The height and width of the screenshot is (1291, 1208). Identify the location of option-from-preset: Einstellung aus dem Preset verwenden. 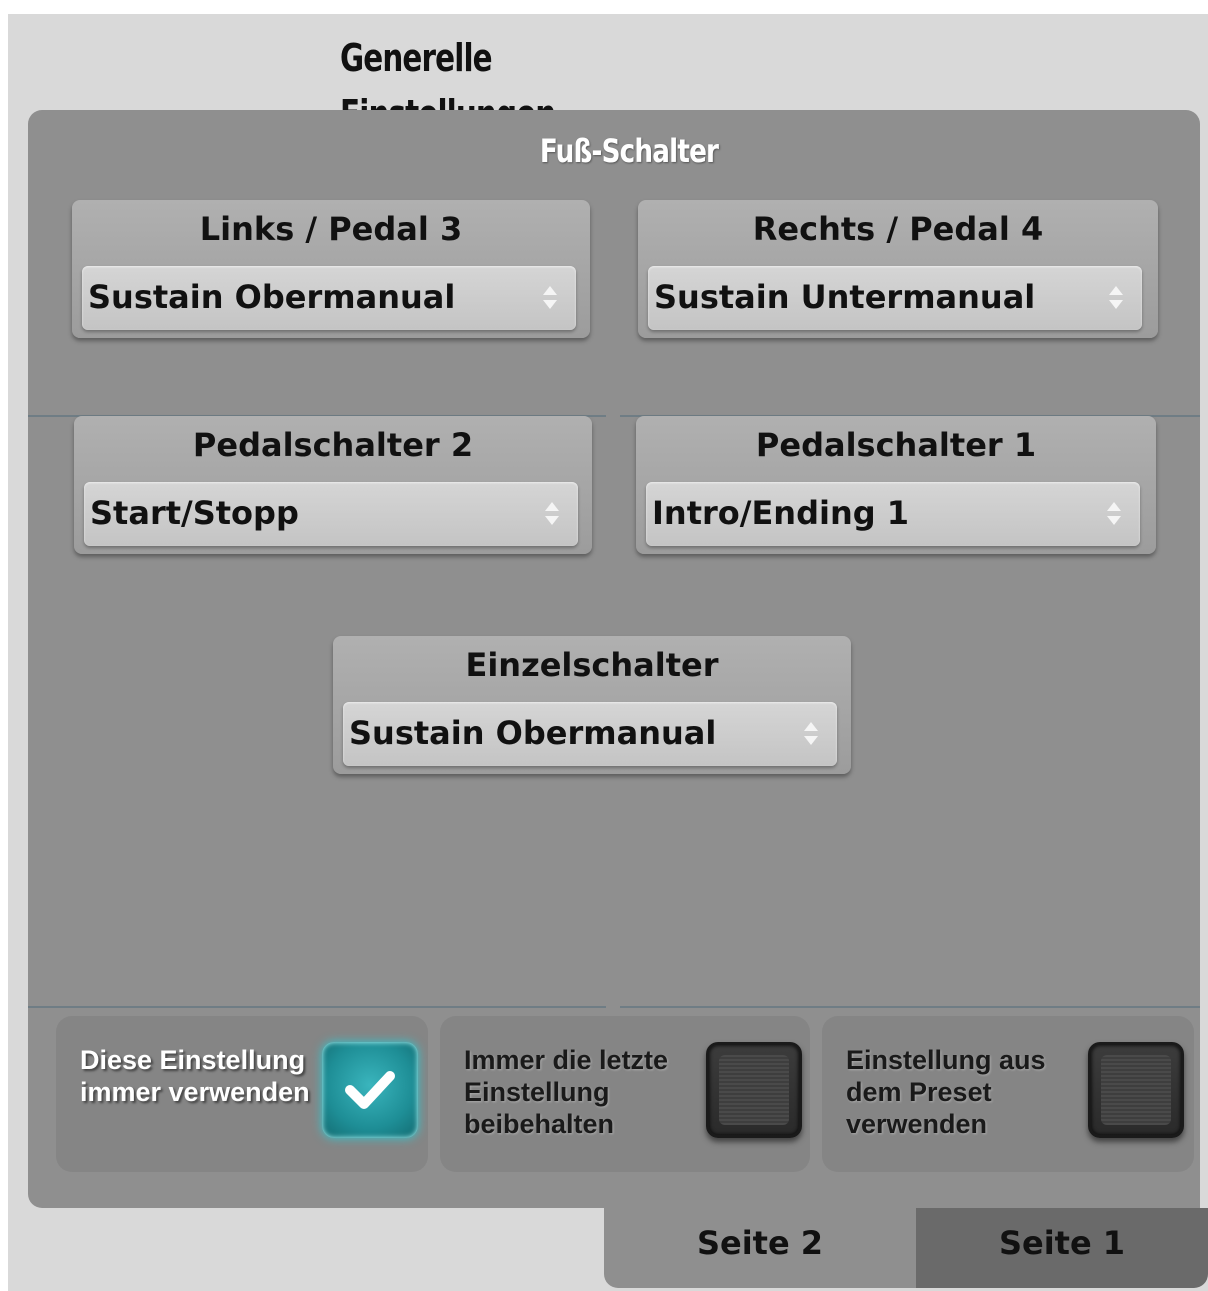
(1008, 1094).